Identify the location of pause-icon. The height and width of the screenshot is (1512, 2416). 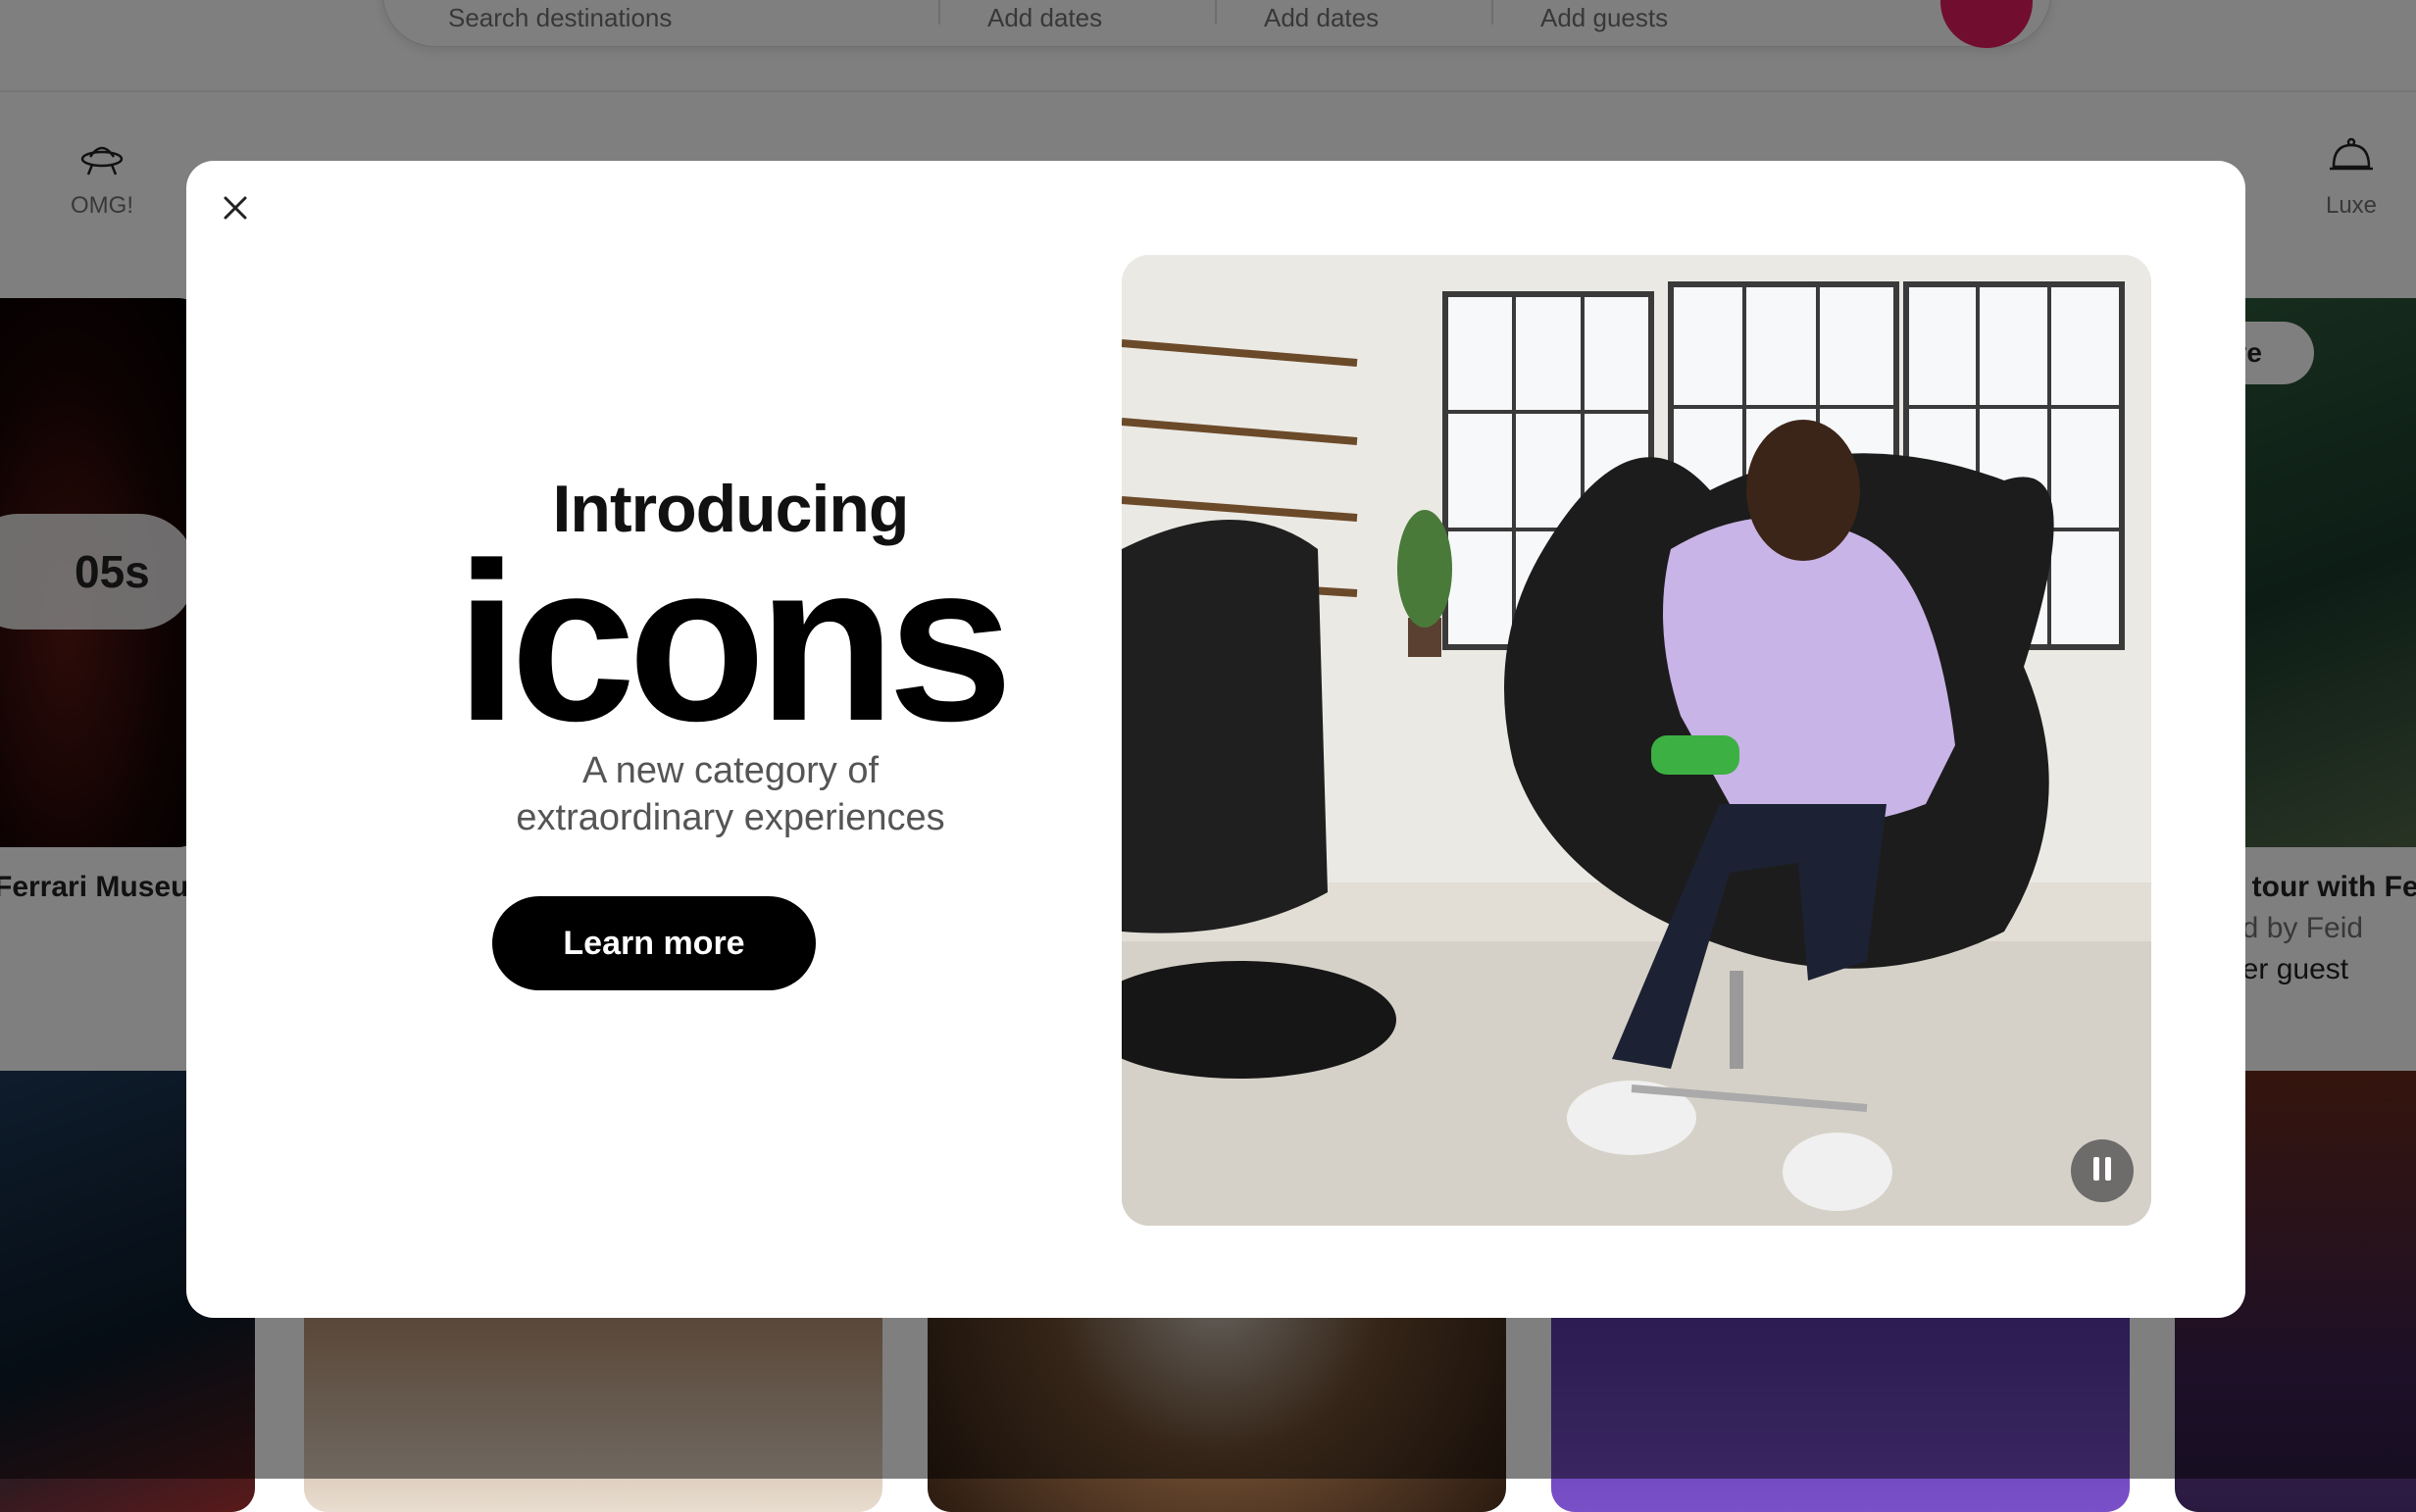
(2102, 1171).